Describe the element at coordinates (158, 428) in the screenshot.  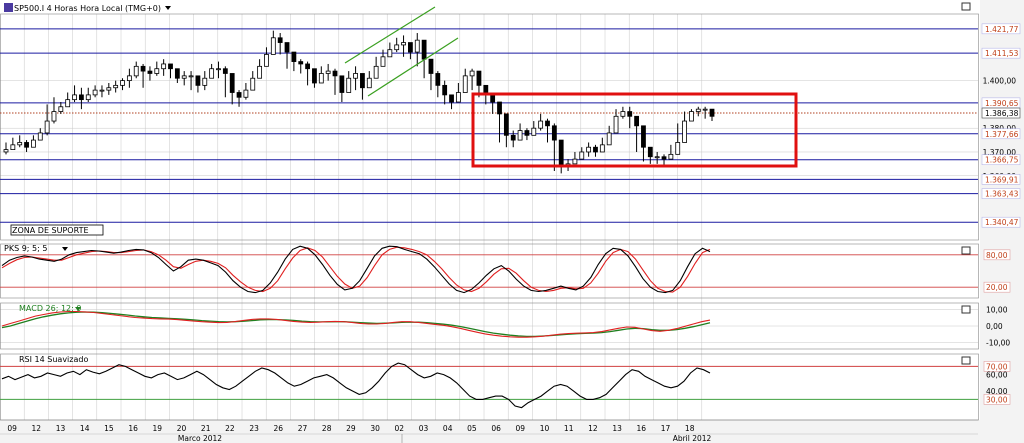
I see `date-label: 19` at that location.